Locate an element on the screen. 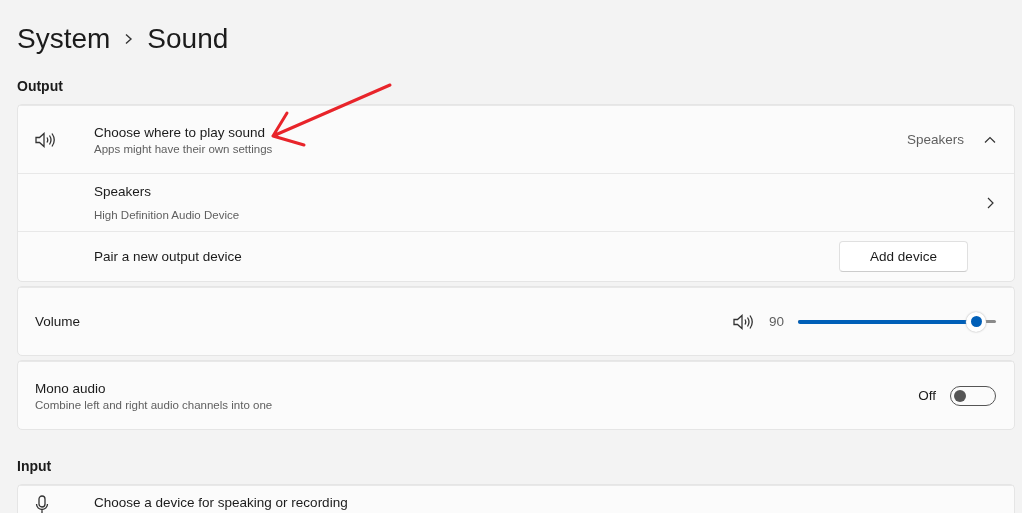 The width and height of the screenshot is (1022, 513). volume-value: 90 is located at coordinates (776, 321).